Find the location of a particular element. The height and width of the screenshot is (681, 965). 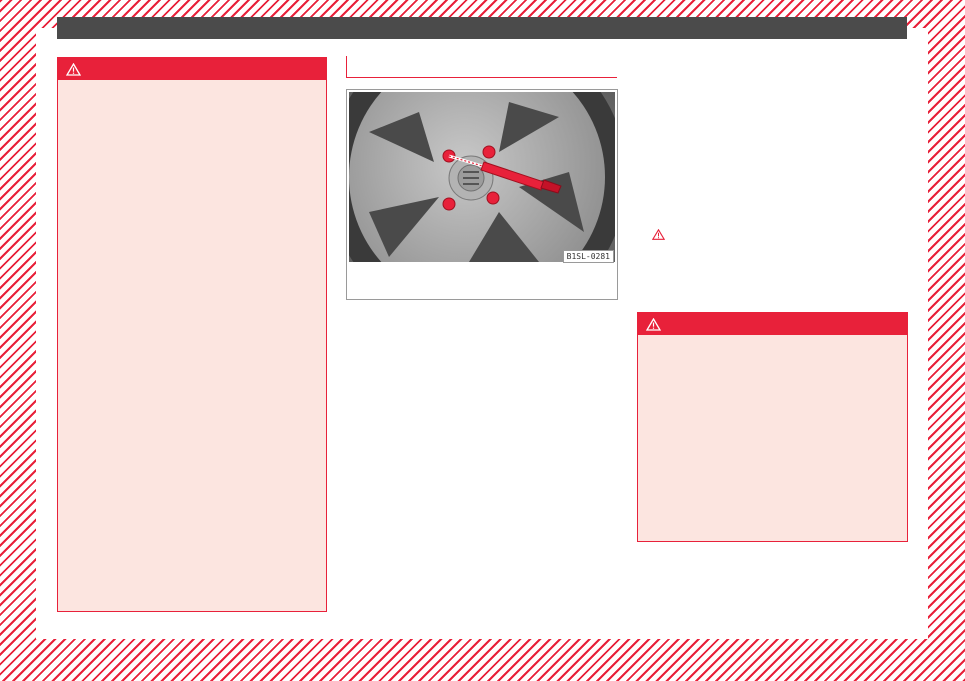

figure-code-label: B1SL-0281 is located at coordinates (588, 256).